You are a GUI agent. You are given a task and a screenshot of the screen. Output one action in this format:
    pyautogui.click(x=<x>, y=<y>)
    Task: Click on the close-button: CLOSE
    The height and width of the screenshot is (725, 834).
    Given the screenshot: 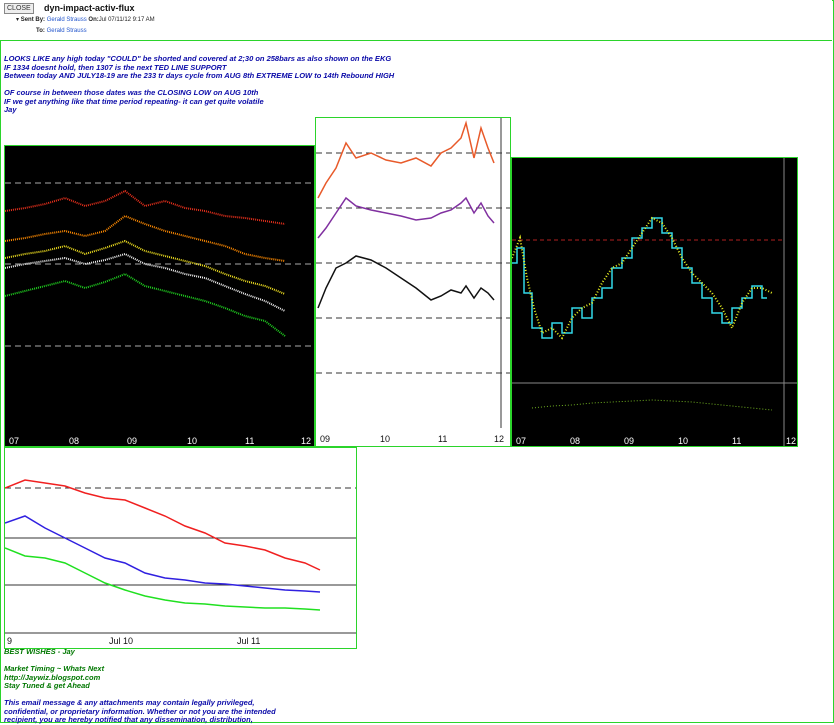 What is the action you would take?
    pyautogui.click(x=19, y=8)
    